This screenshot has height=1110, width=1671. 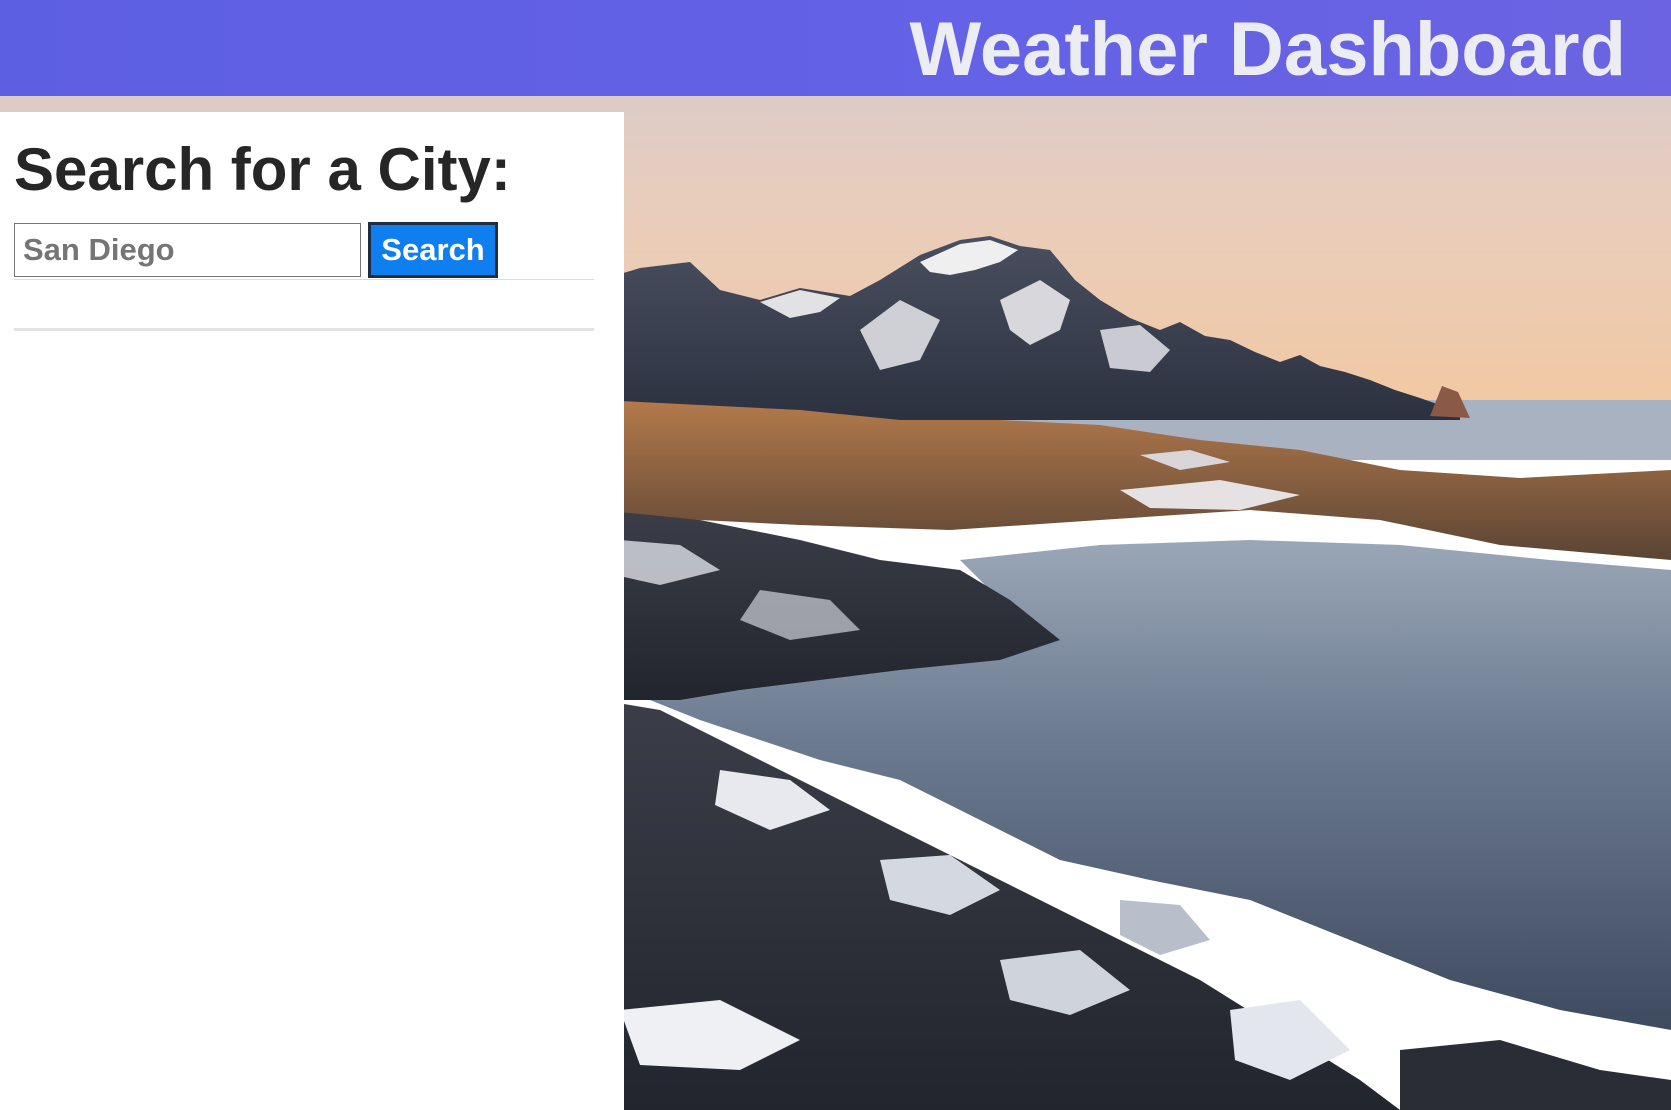 I want to click on header-bar: Weather Dashboard, so click(x=835, y=48).